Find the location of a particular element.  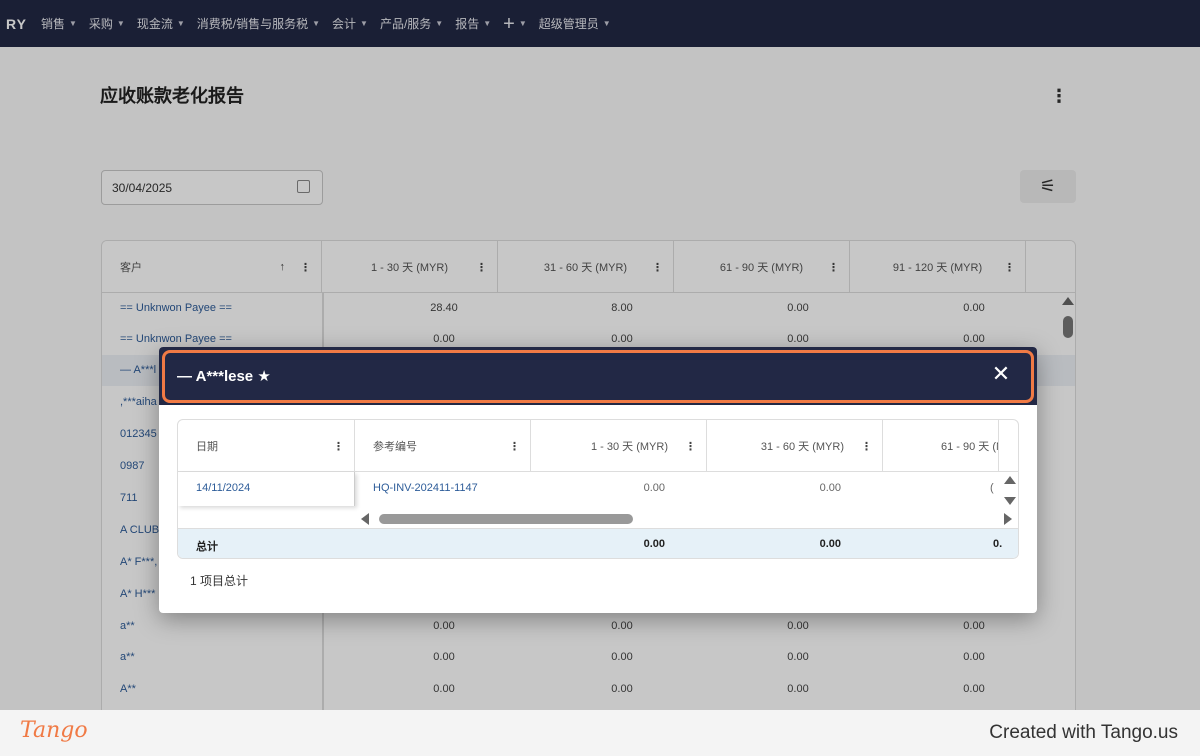

highlight-outline is located at coordinates (598, 376).